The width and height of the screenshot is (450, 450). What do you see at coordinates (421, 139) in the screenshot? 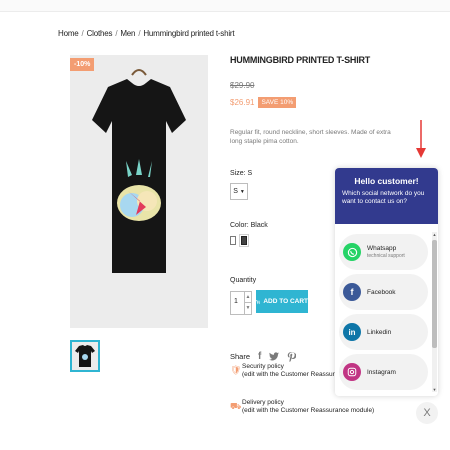
I see `arrow-down-icon` at bounding box center [421, 139].